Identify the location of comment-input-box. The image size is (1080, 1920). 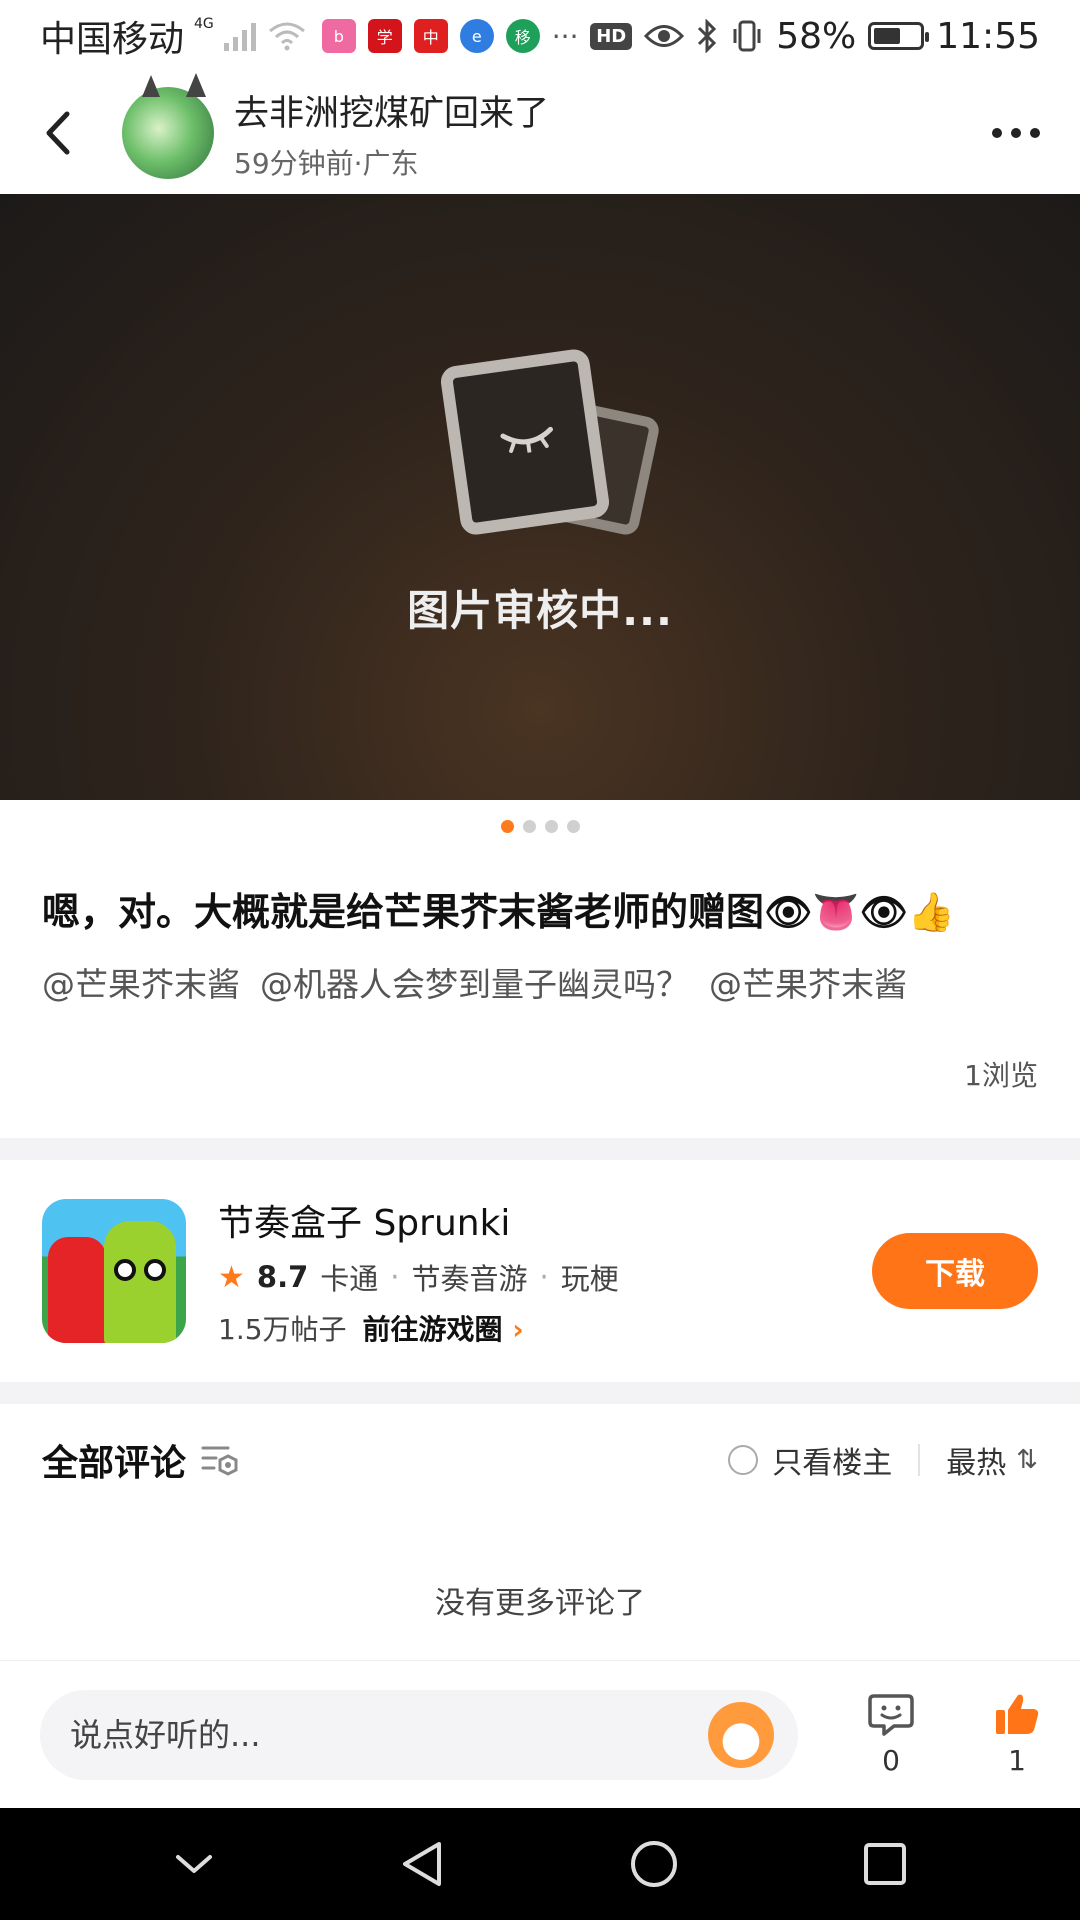
(419, 1734).